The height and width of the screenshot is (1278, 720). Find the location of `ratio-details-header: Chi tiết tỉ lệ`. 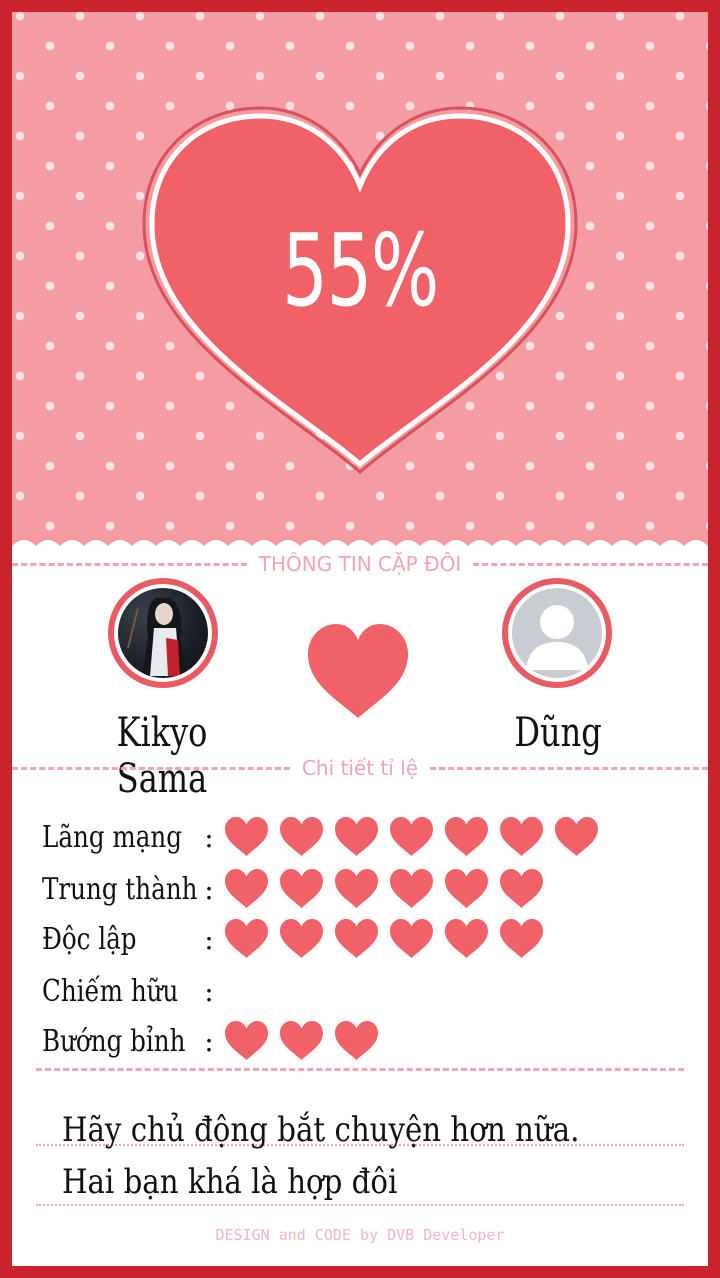

ratio-details-header: Chi tiết tỉ lệ is located at coordinates (360, 768).